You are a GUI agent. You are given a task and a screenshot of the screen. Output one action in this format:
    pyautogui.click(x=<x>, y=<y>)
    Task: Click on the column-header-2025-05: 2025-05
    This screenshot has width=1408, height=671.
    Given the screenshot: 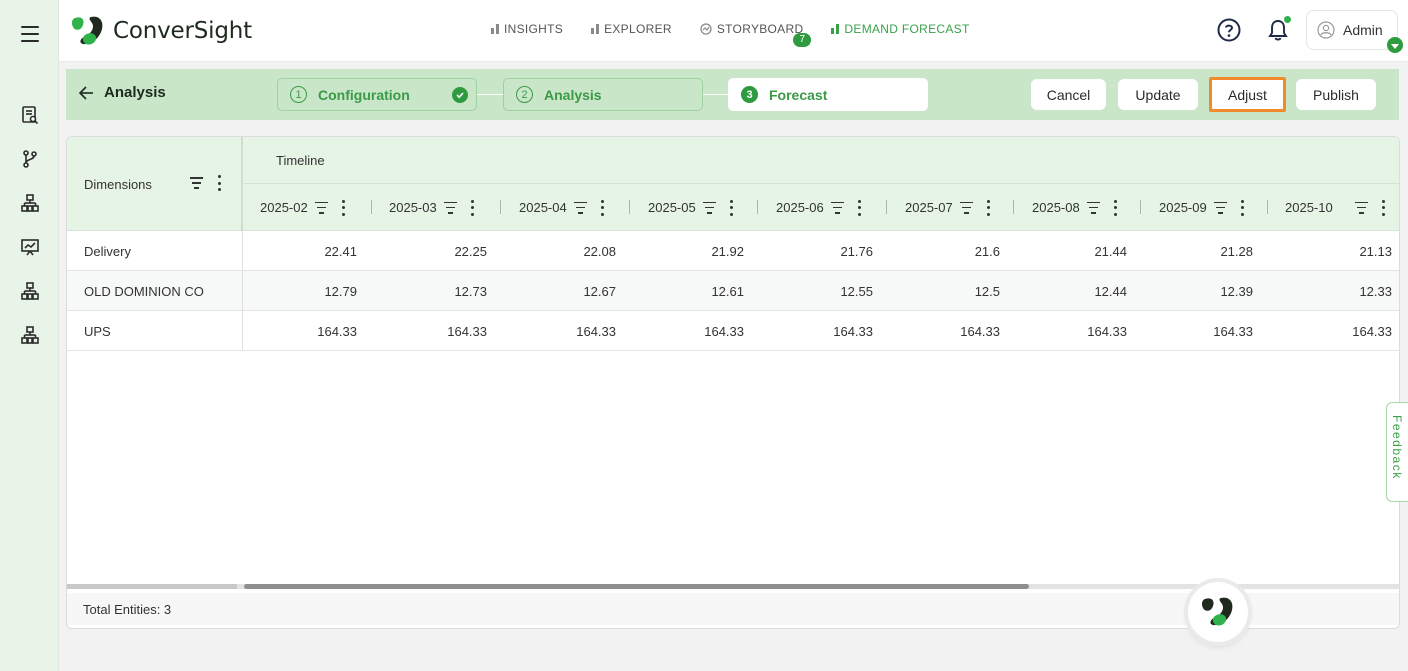 What is the action you would take?
    pyautogui.click(x=691, y=207)
    